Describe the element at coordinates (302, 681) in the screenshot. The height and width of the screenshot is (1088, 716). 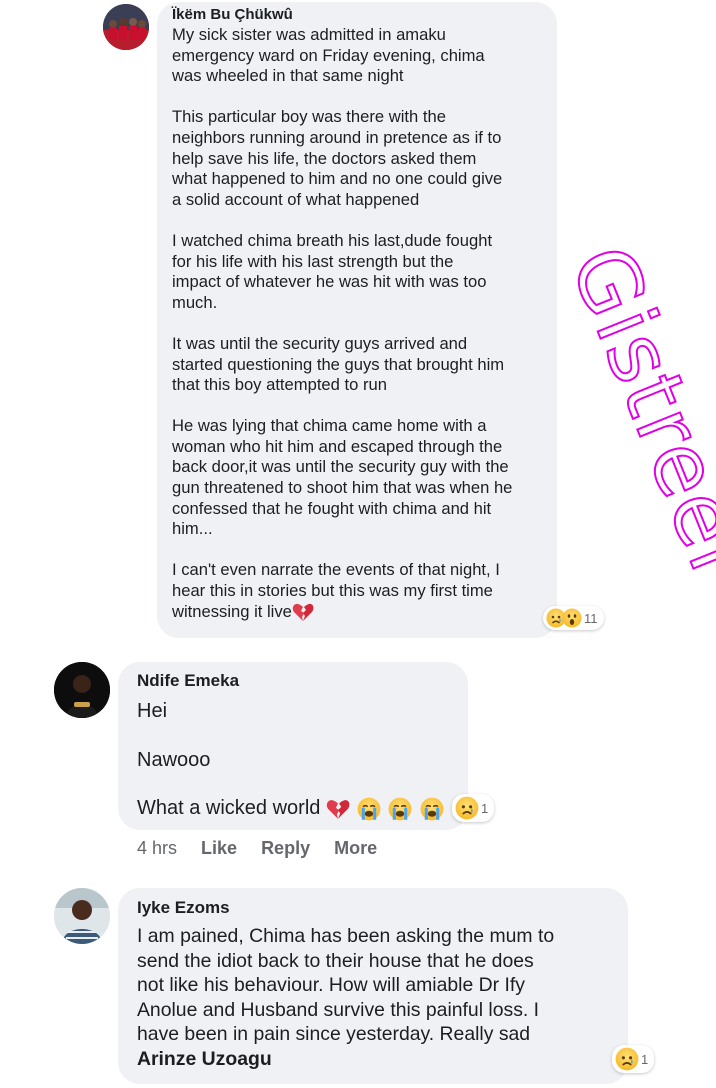
I see `comment-author: Ndife Emeka` at that location.